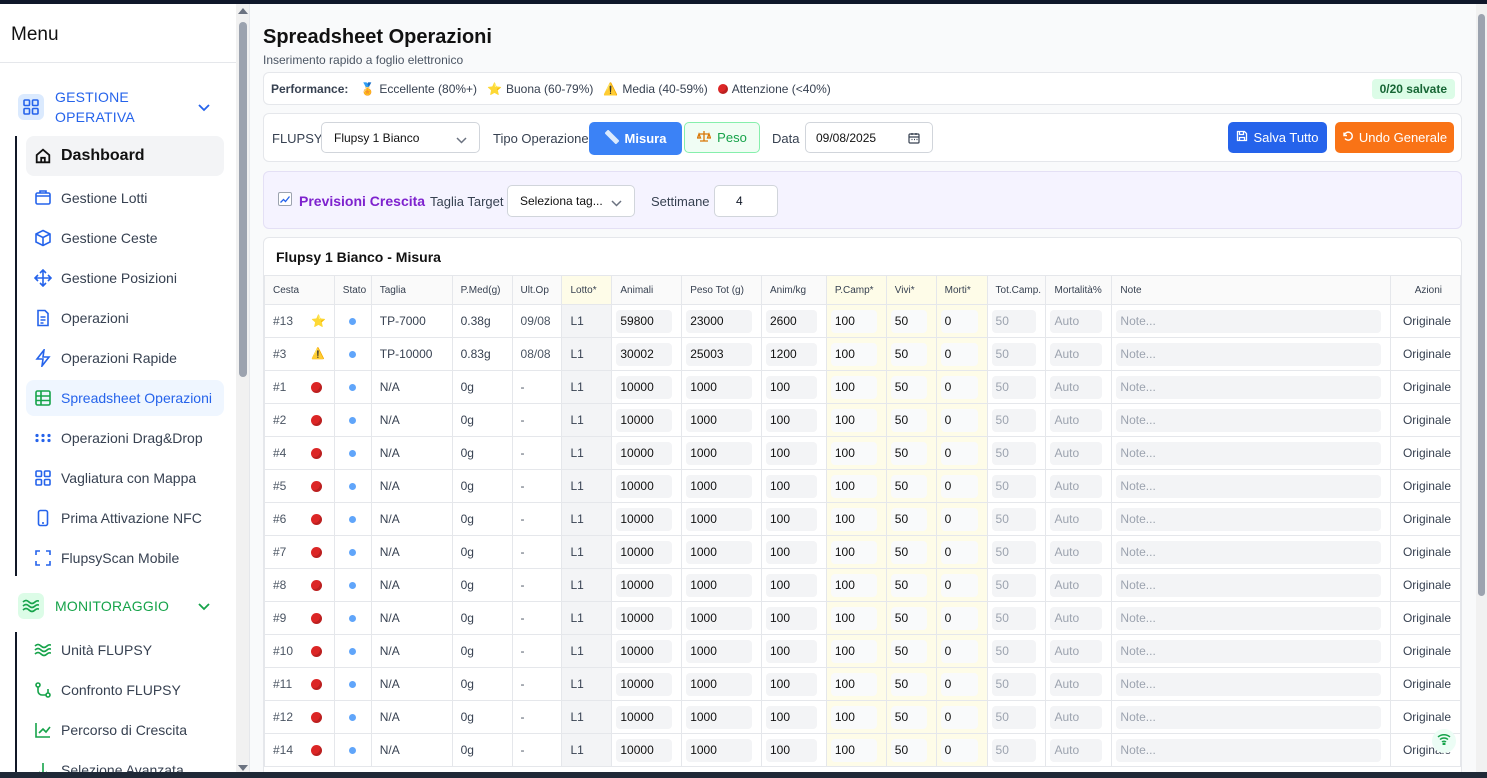 This screenshot has width=1487, height=778. I want to click on sidebar-item-operazioni-dragdrop: Operazioni Drag&Drop, so click(125, 438).